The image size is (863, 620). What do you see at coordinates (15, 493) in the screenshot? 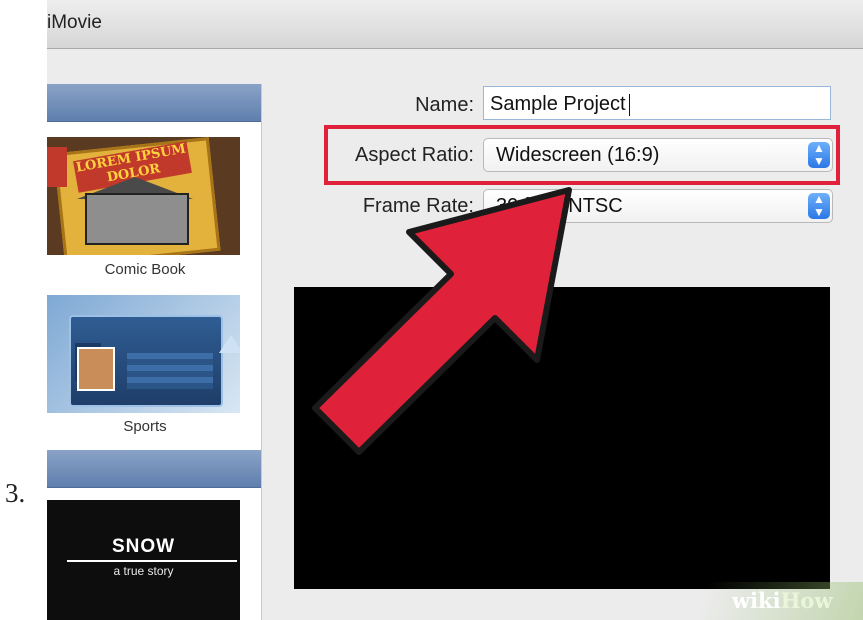
I see `step-number: 3.` at bounding box center [15, 493].